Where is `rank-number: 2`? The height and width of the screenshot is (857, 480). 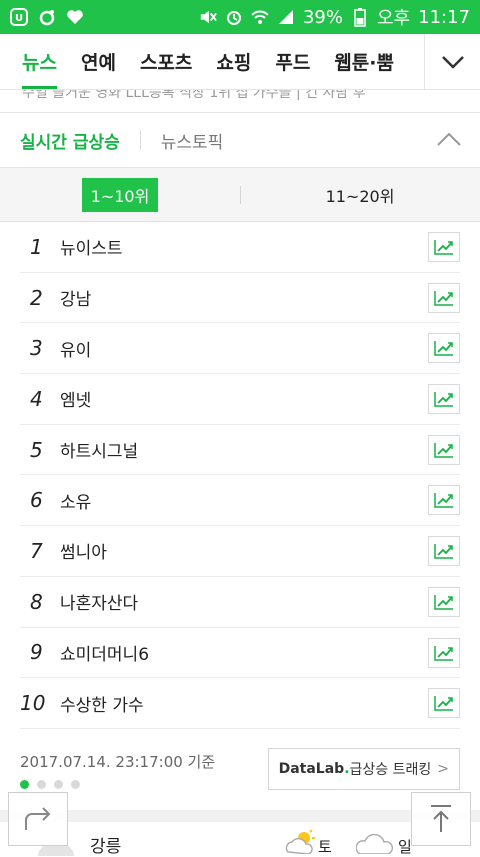 rank-number: 2 is located at coordinates (36, 297).